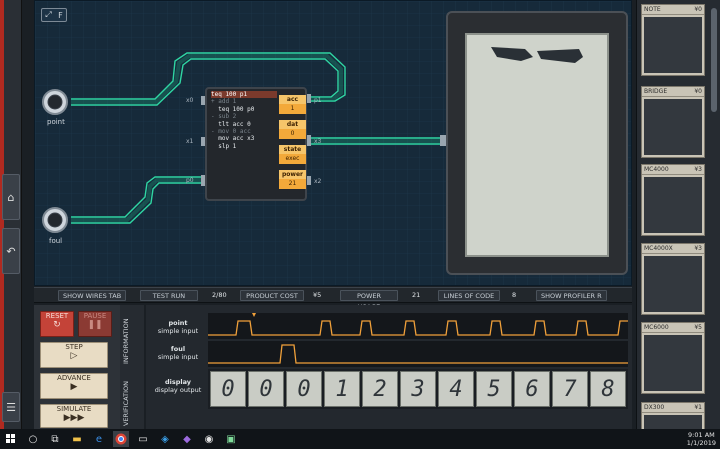  What do you see at coordinates (360, 439) in the screenshot?
I see `taskbar: ○ ⧉ ▬ e ▭ ◈ ◆ ◉ ▣ 9:01 AM 1/1/2019` at bounding box center [360, 439].